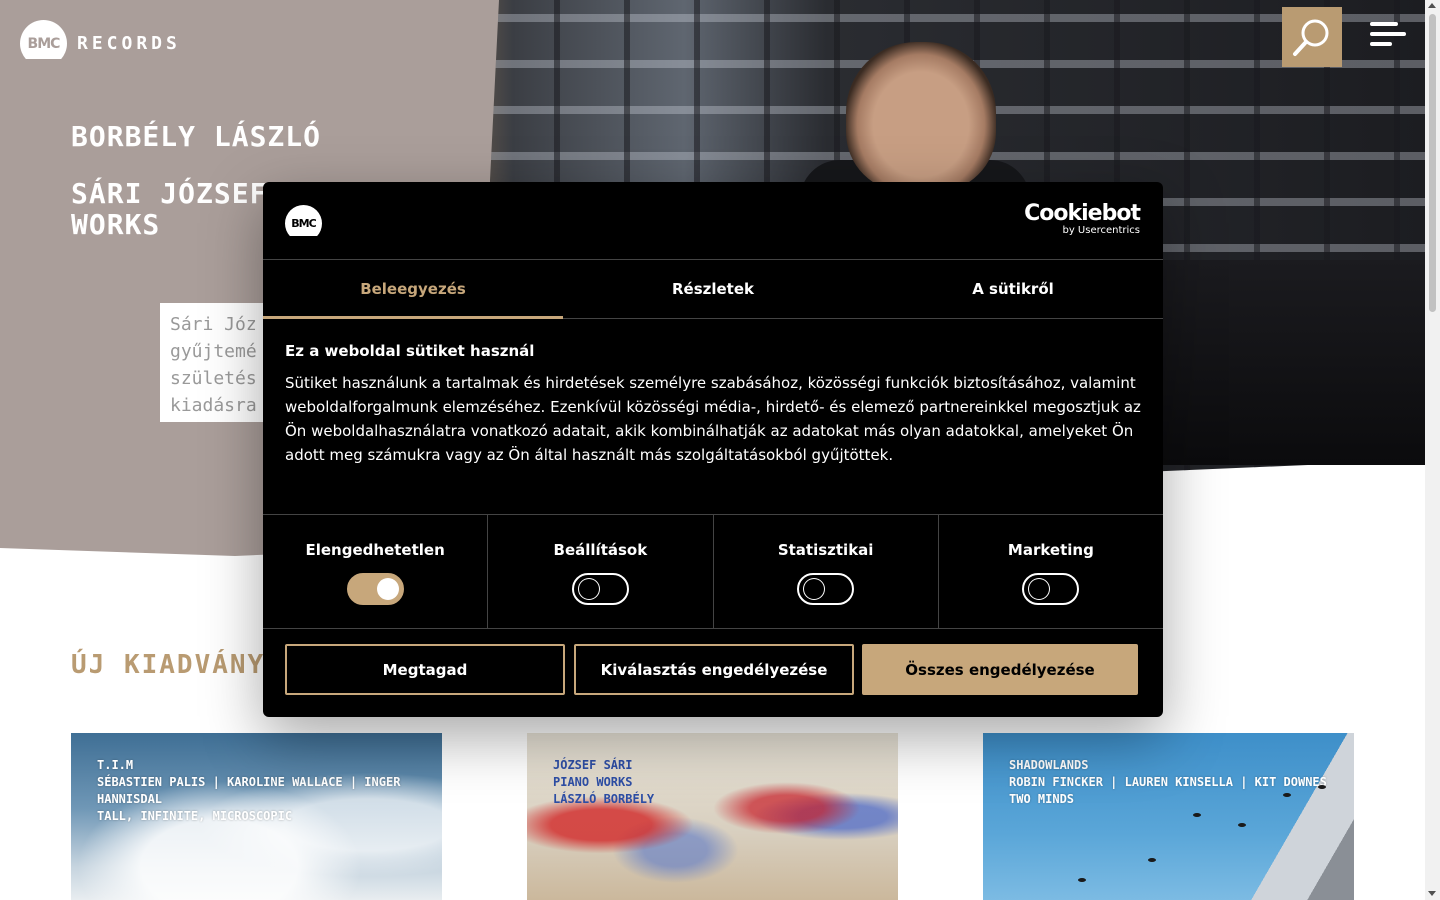  I want to click on scroll-down-arrow-icon, so click(1432, 893).